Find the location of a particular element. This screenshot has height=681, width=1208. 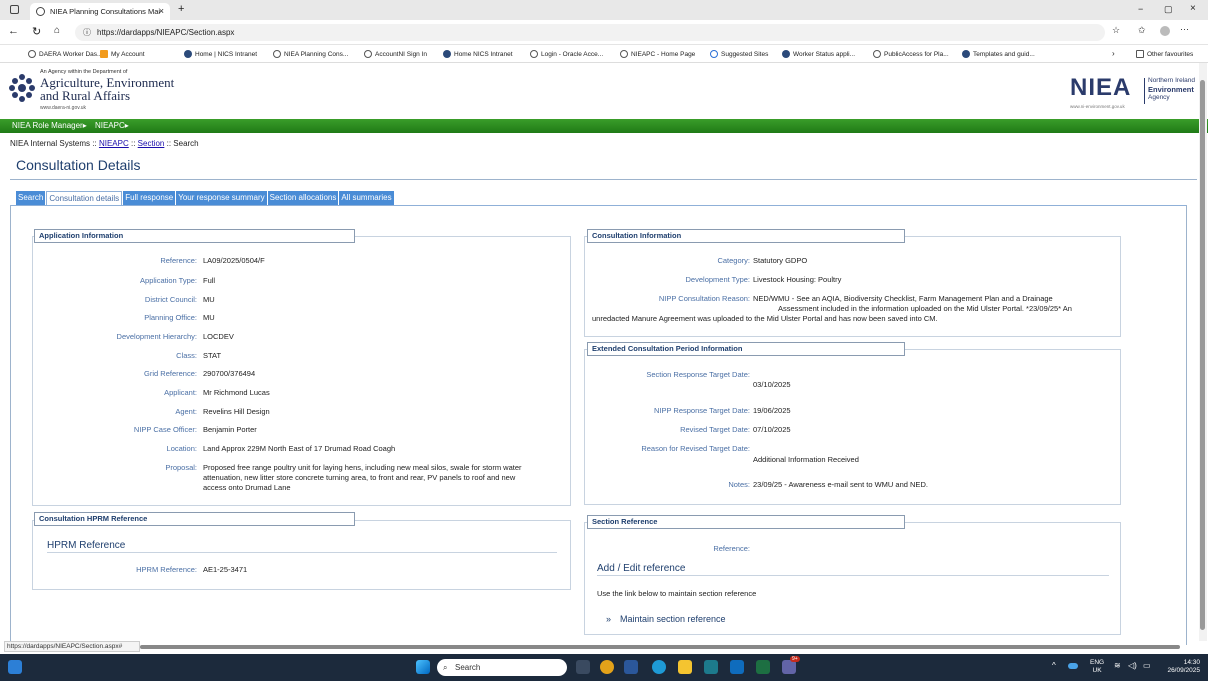

teams-icon is located at coordinates (789, 667).